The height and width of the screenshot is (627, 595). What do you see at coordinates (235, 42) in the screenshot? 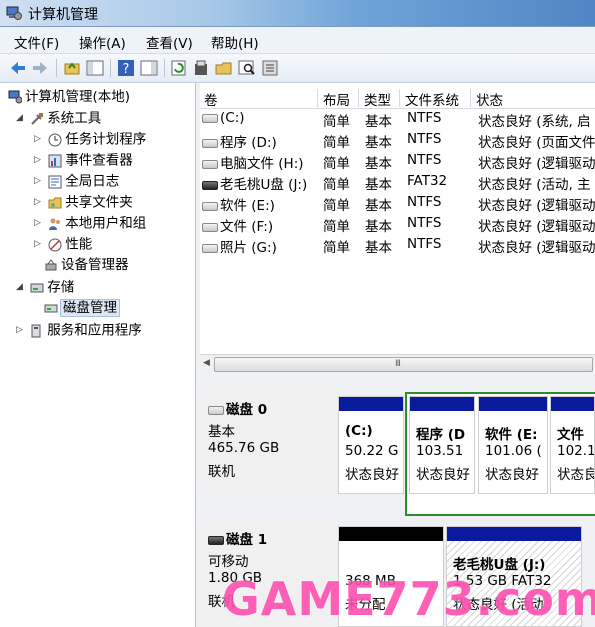
I see `menu-help: 帮助(H)` at bounding box center [235, 42].